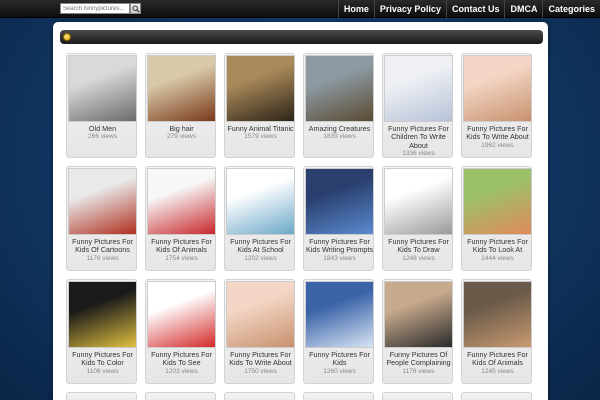 This screenshot has width=600, height=400. I want to click on gallery-card: Old Men 266 views, so click(101, 105).